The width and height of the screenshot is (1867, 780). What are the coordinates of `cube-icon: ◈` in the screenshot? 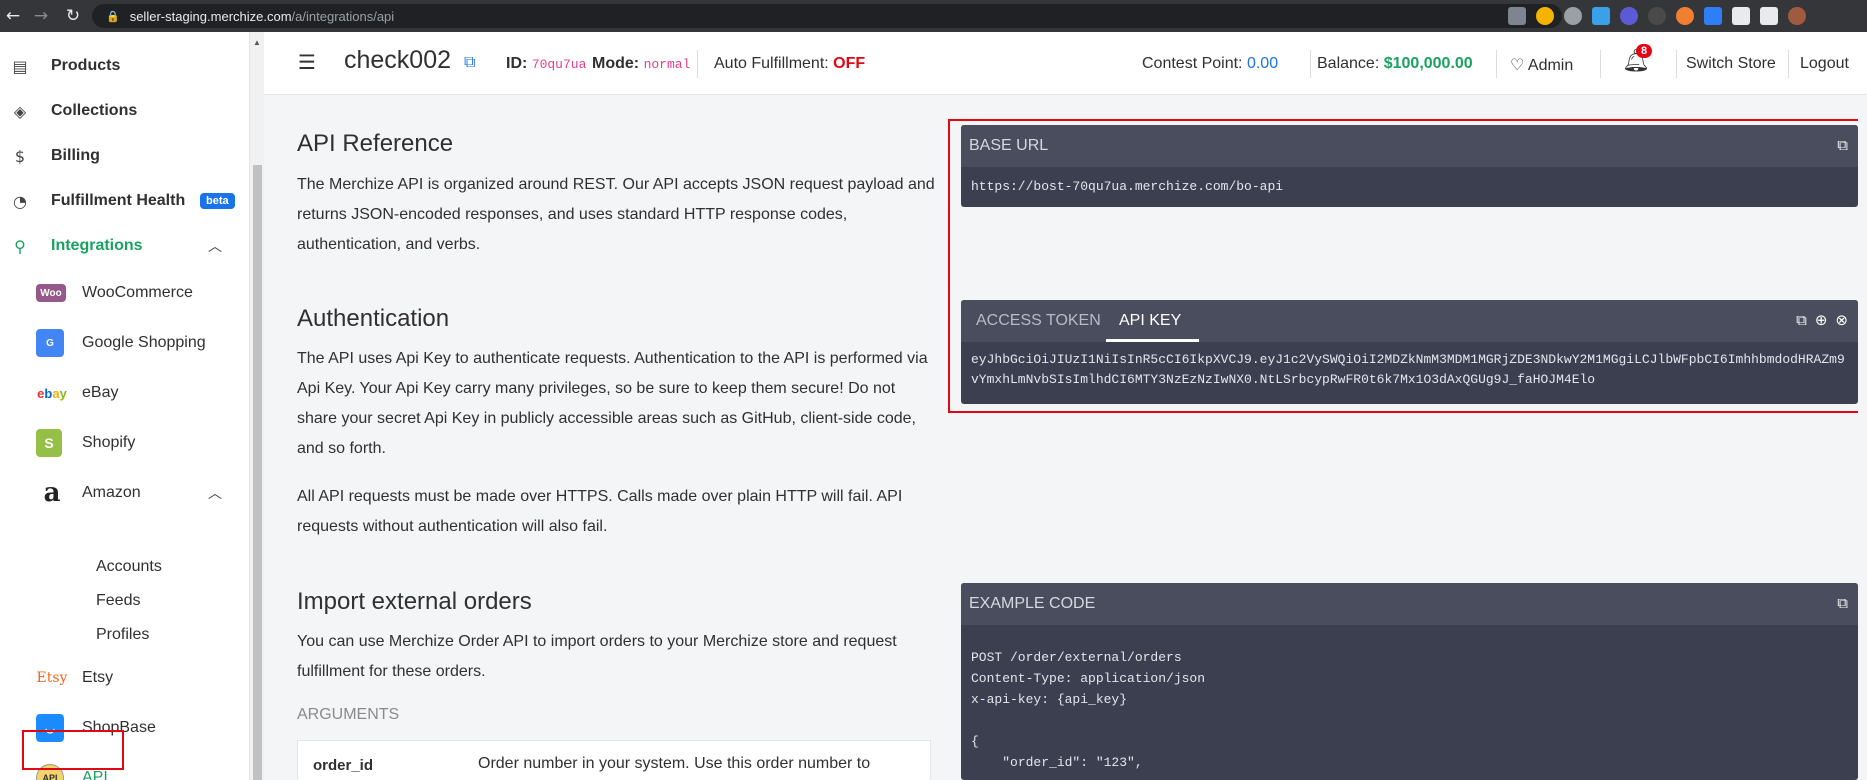 It's located at (20, 111).